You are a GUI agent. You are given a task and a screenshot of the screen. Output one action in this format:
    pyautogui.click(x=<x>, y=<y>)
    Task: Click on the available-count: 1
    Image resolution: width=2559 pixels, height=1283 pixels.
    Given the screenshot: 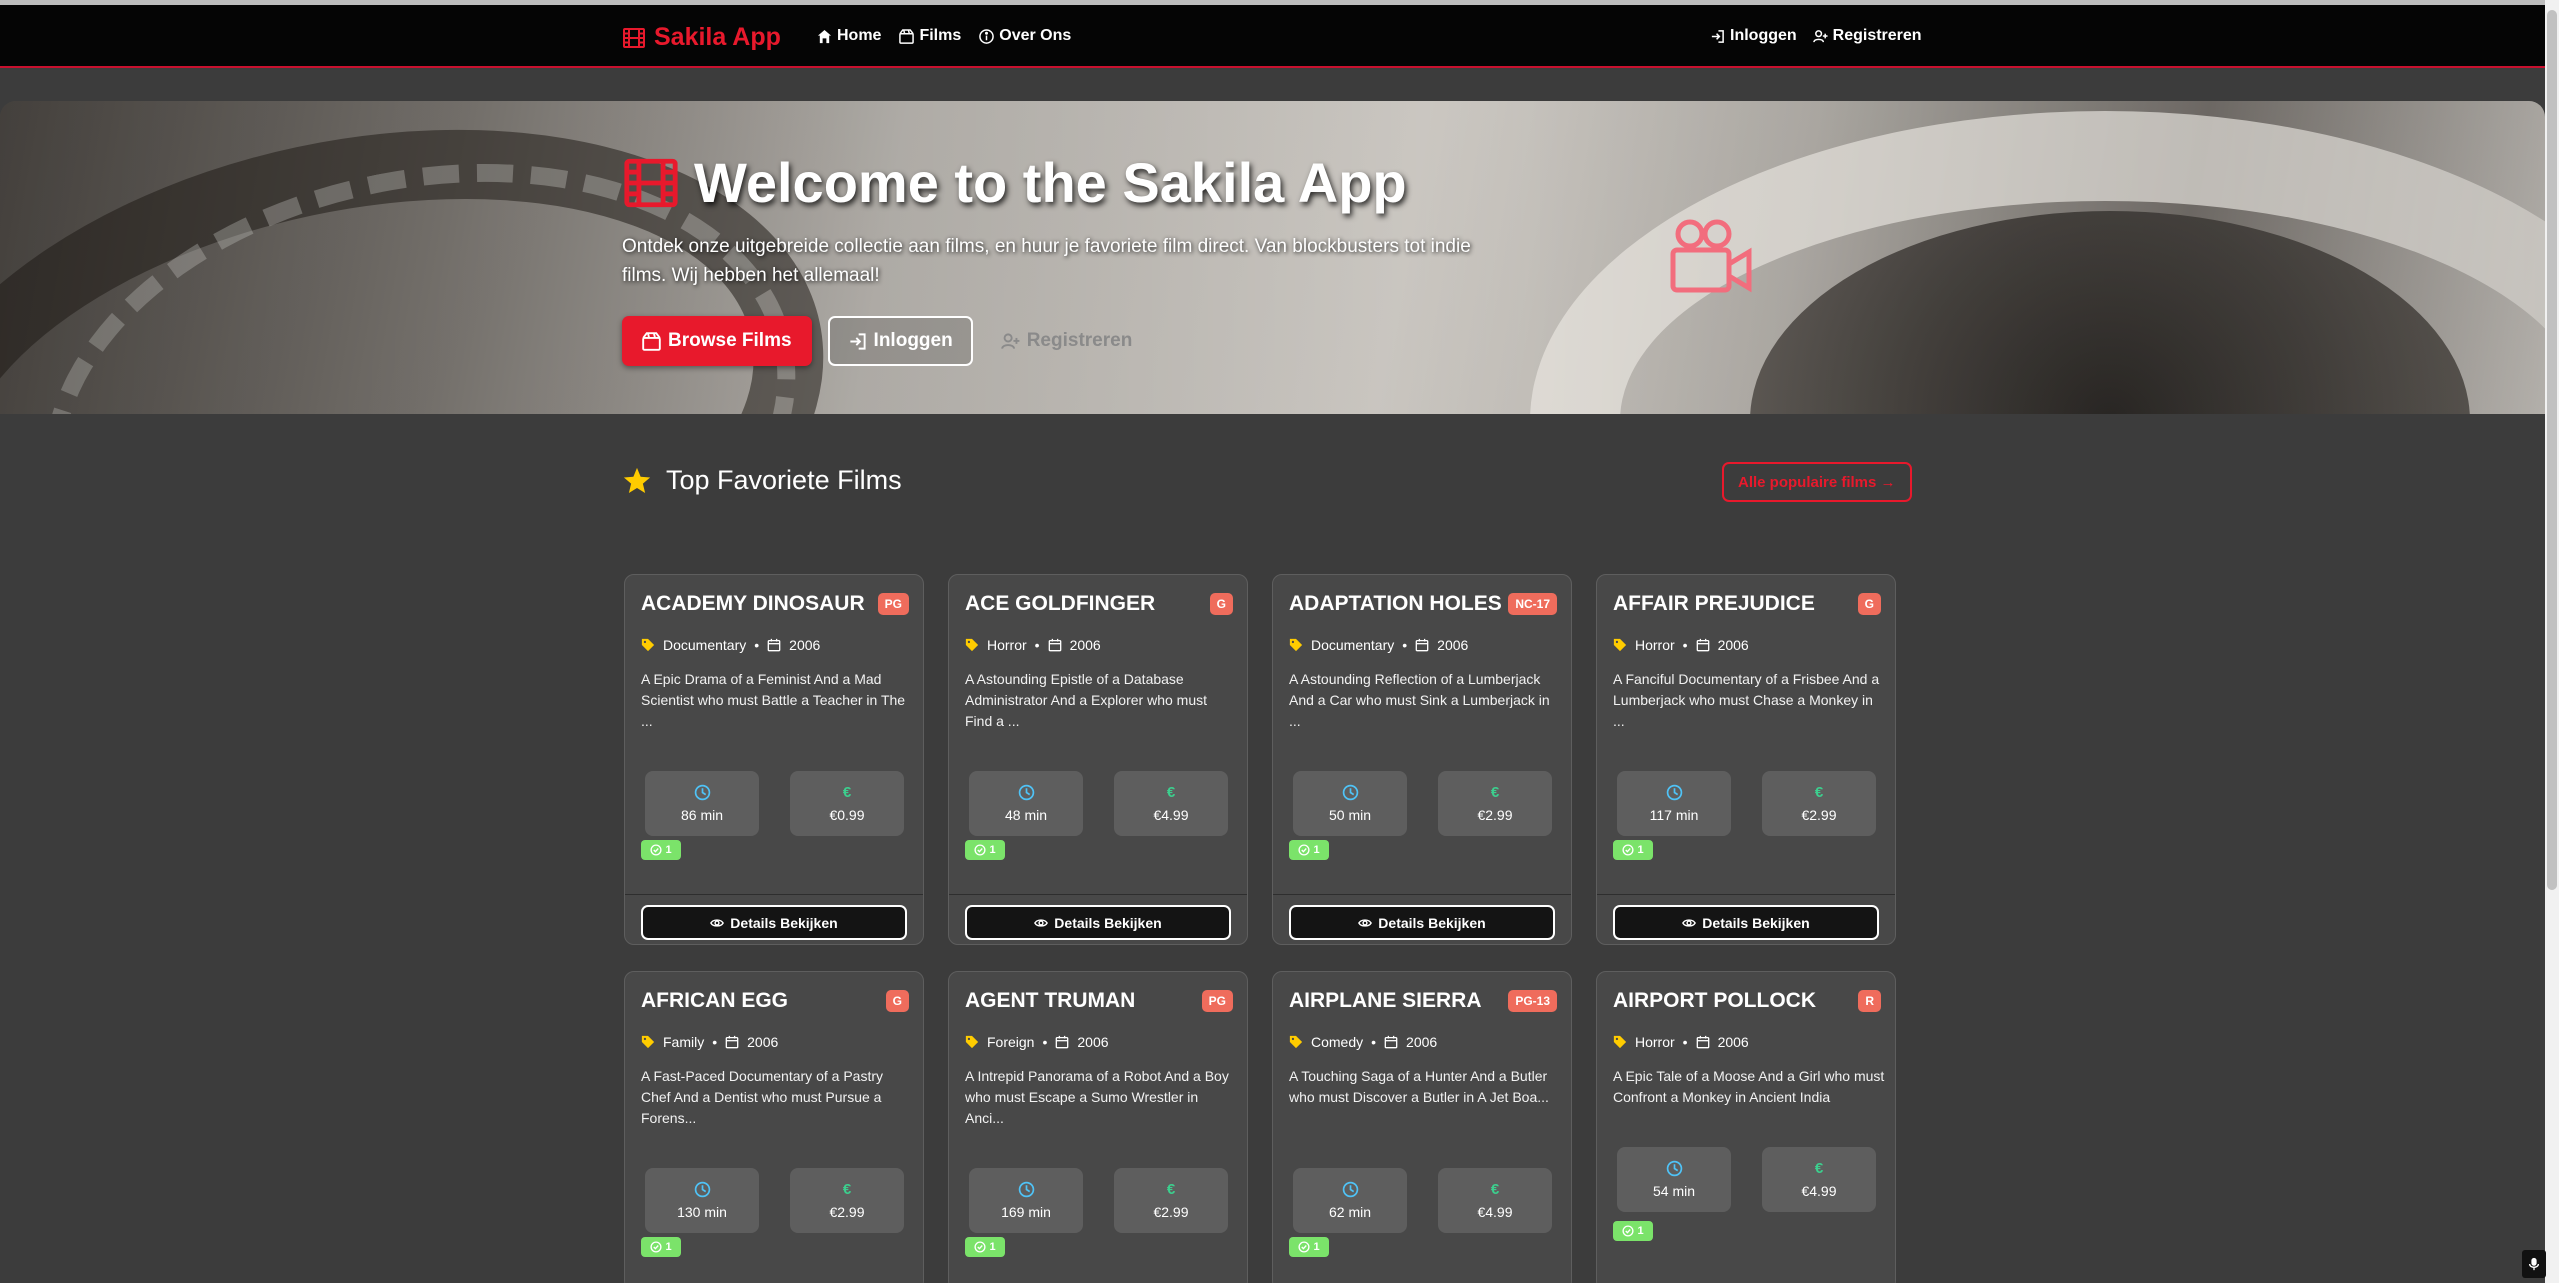 What is the action you would take?
    pyautogui.click(x=992, y=850)
    